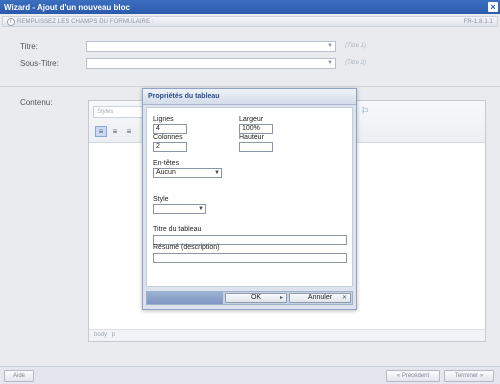 This screenshot has width=500, height=384. Describe the element at coordinates (469, 376) in the screenshot. I see `terminer-button: Terminer »` at that location.